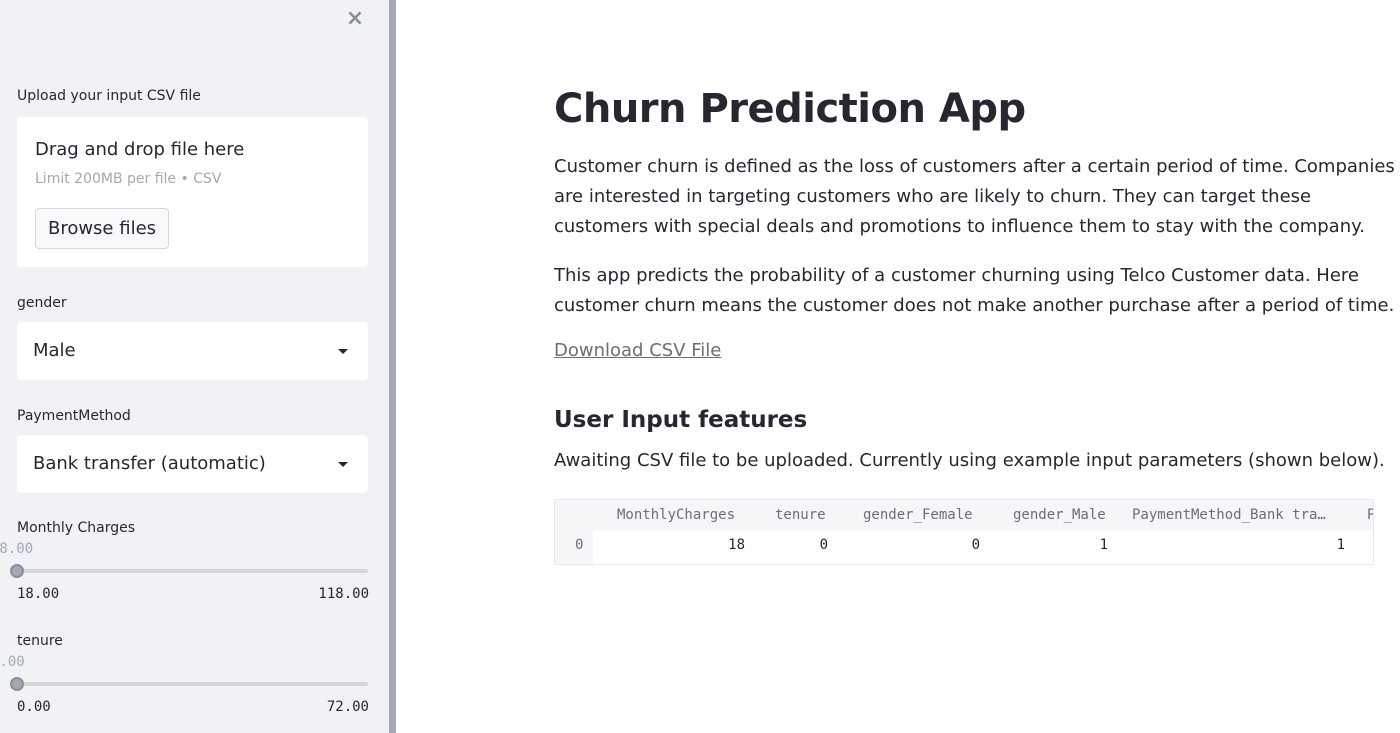 Image resolution: width=1400 pixels, height=733 pixels. What do you see at coordinates (790, 109) in the screenshot?
I see `page-title: Churn Prediction App` at bounding box center [790, 109].